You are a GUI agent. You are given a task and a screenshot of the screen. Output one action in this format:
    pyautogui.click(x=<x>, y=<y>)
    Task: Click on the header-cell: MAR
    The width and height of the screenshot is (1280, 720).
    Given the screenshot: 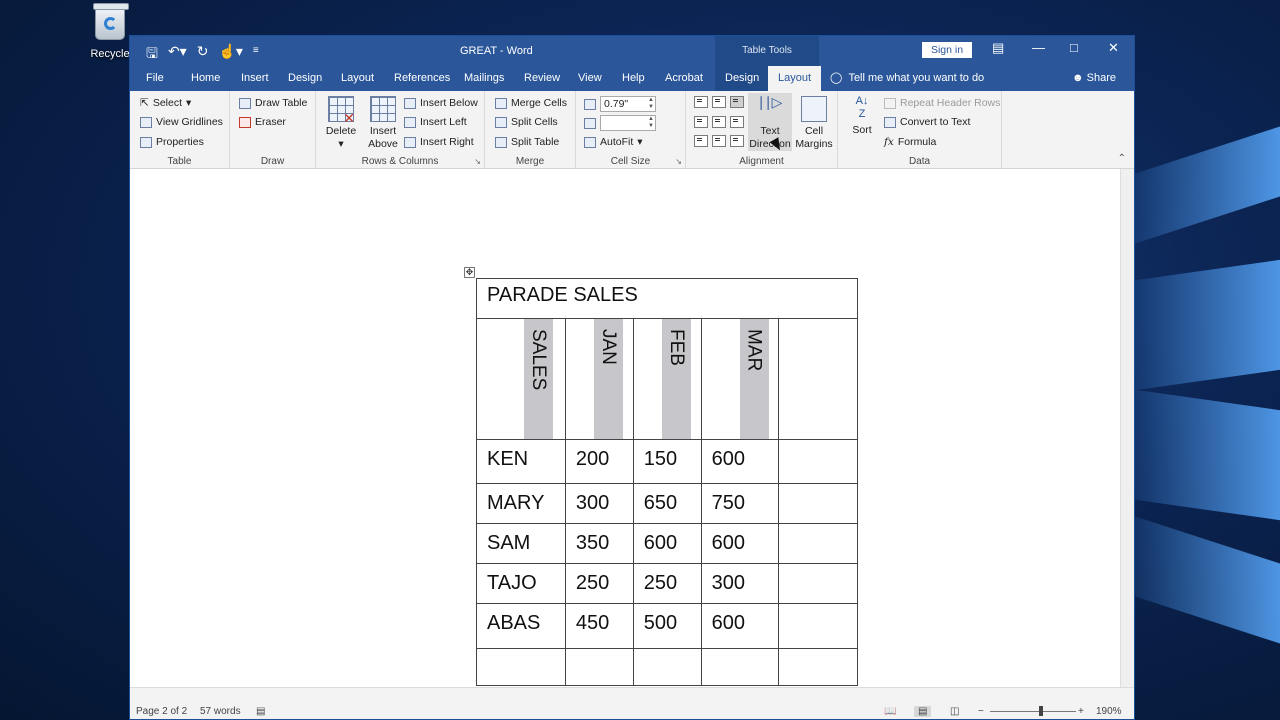 What is the action you would take?
    pyautogui.click(x=740, y=379)
    